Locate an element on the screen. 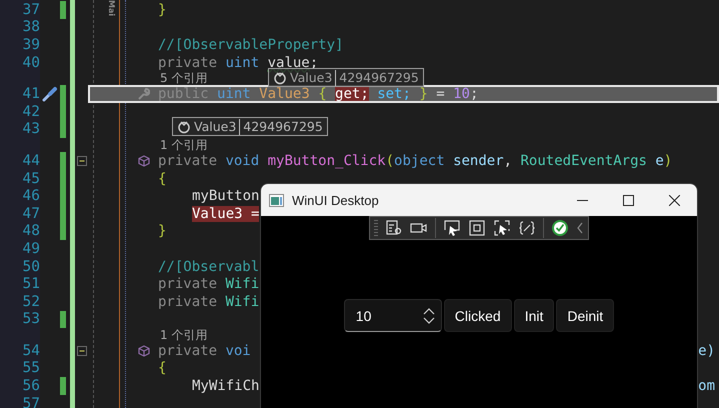 The image size is (719, 408). line-number: 40 is located at coordinates (31, 62).